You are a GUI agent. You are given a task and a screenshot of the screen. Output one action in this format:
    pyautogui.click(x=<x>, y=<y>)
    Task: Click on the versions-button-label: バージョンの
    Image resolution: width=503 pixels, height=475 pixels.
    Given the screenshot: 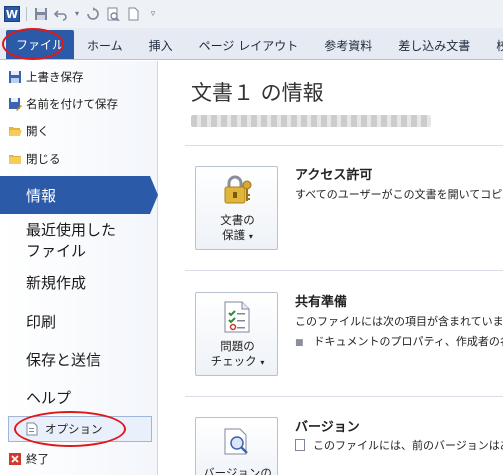 What is the action you would take?
    pyautogui.click(x=237, y=470)
    